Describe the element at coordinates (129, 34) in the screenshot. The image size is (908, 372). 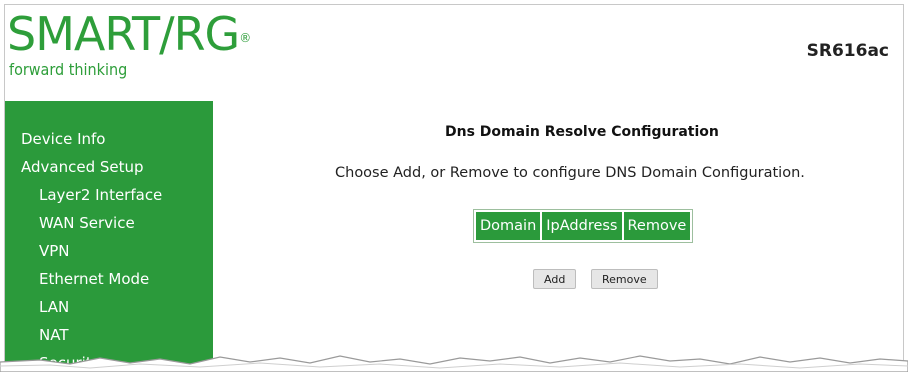
I see `smartrg-logo: SMART/RG®` at that location.